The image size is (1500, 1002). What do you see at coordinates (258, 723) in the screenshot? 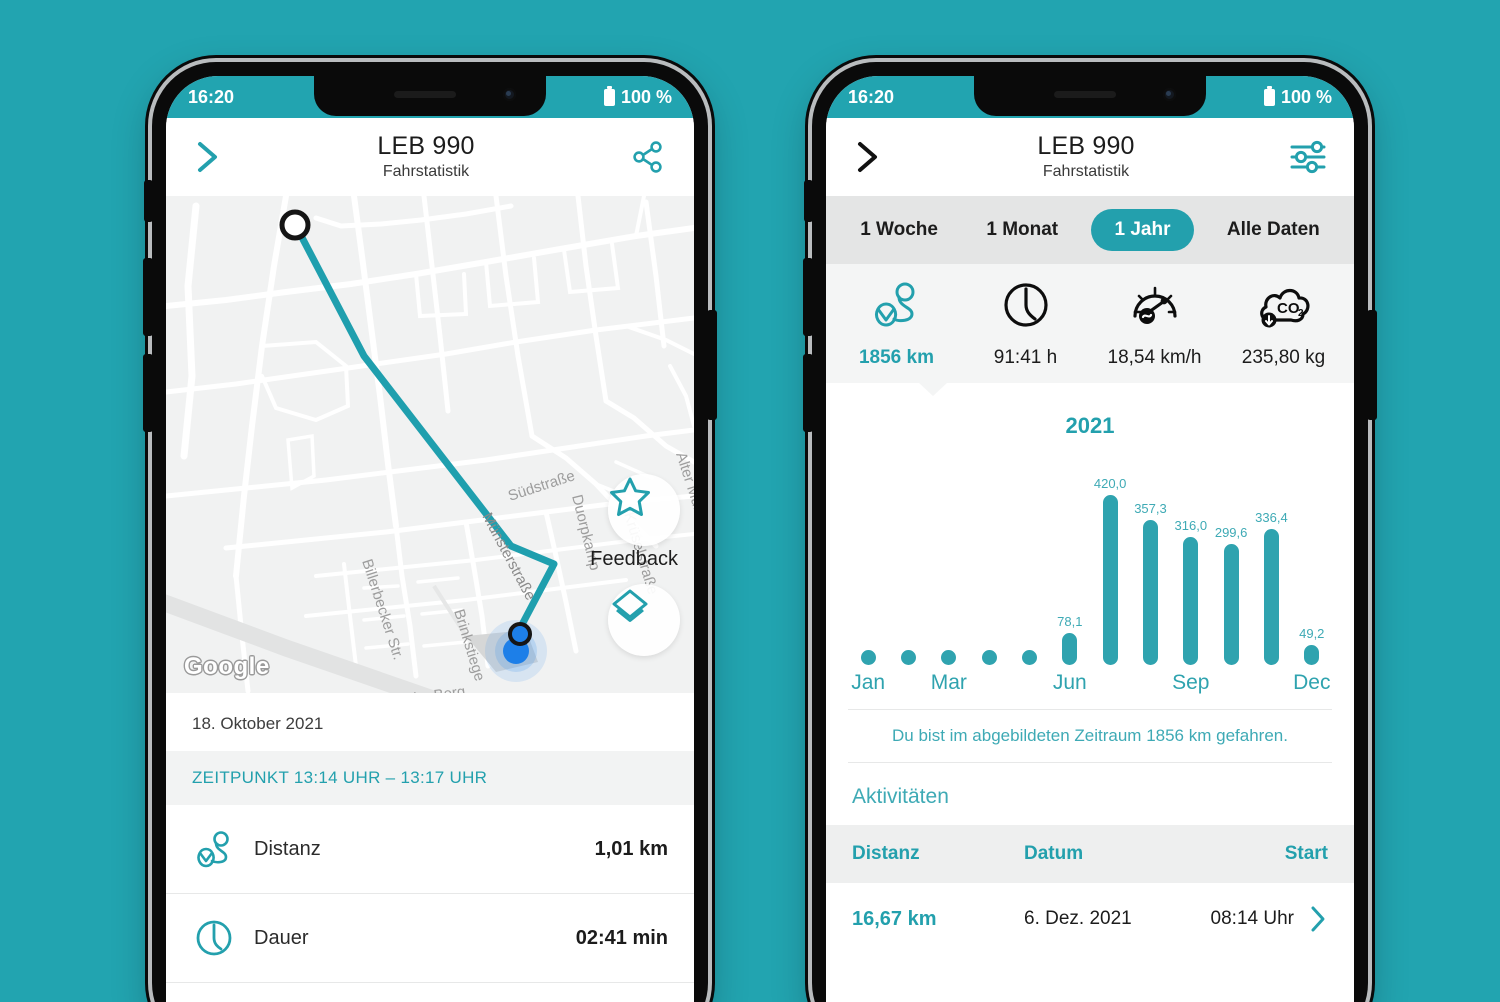
I see `ride-date: 18. Oktober 2021` at bounding box center [258, 723].